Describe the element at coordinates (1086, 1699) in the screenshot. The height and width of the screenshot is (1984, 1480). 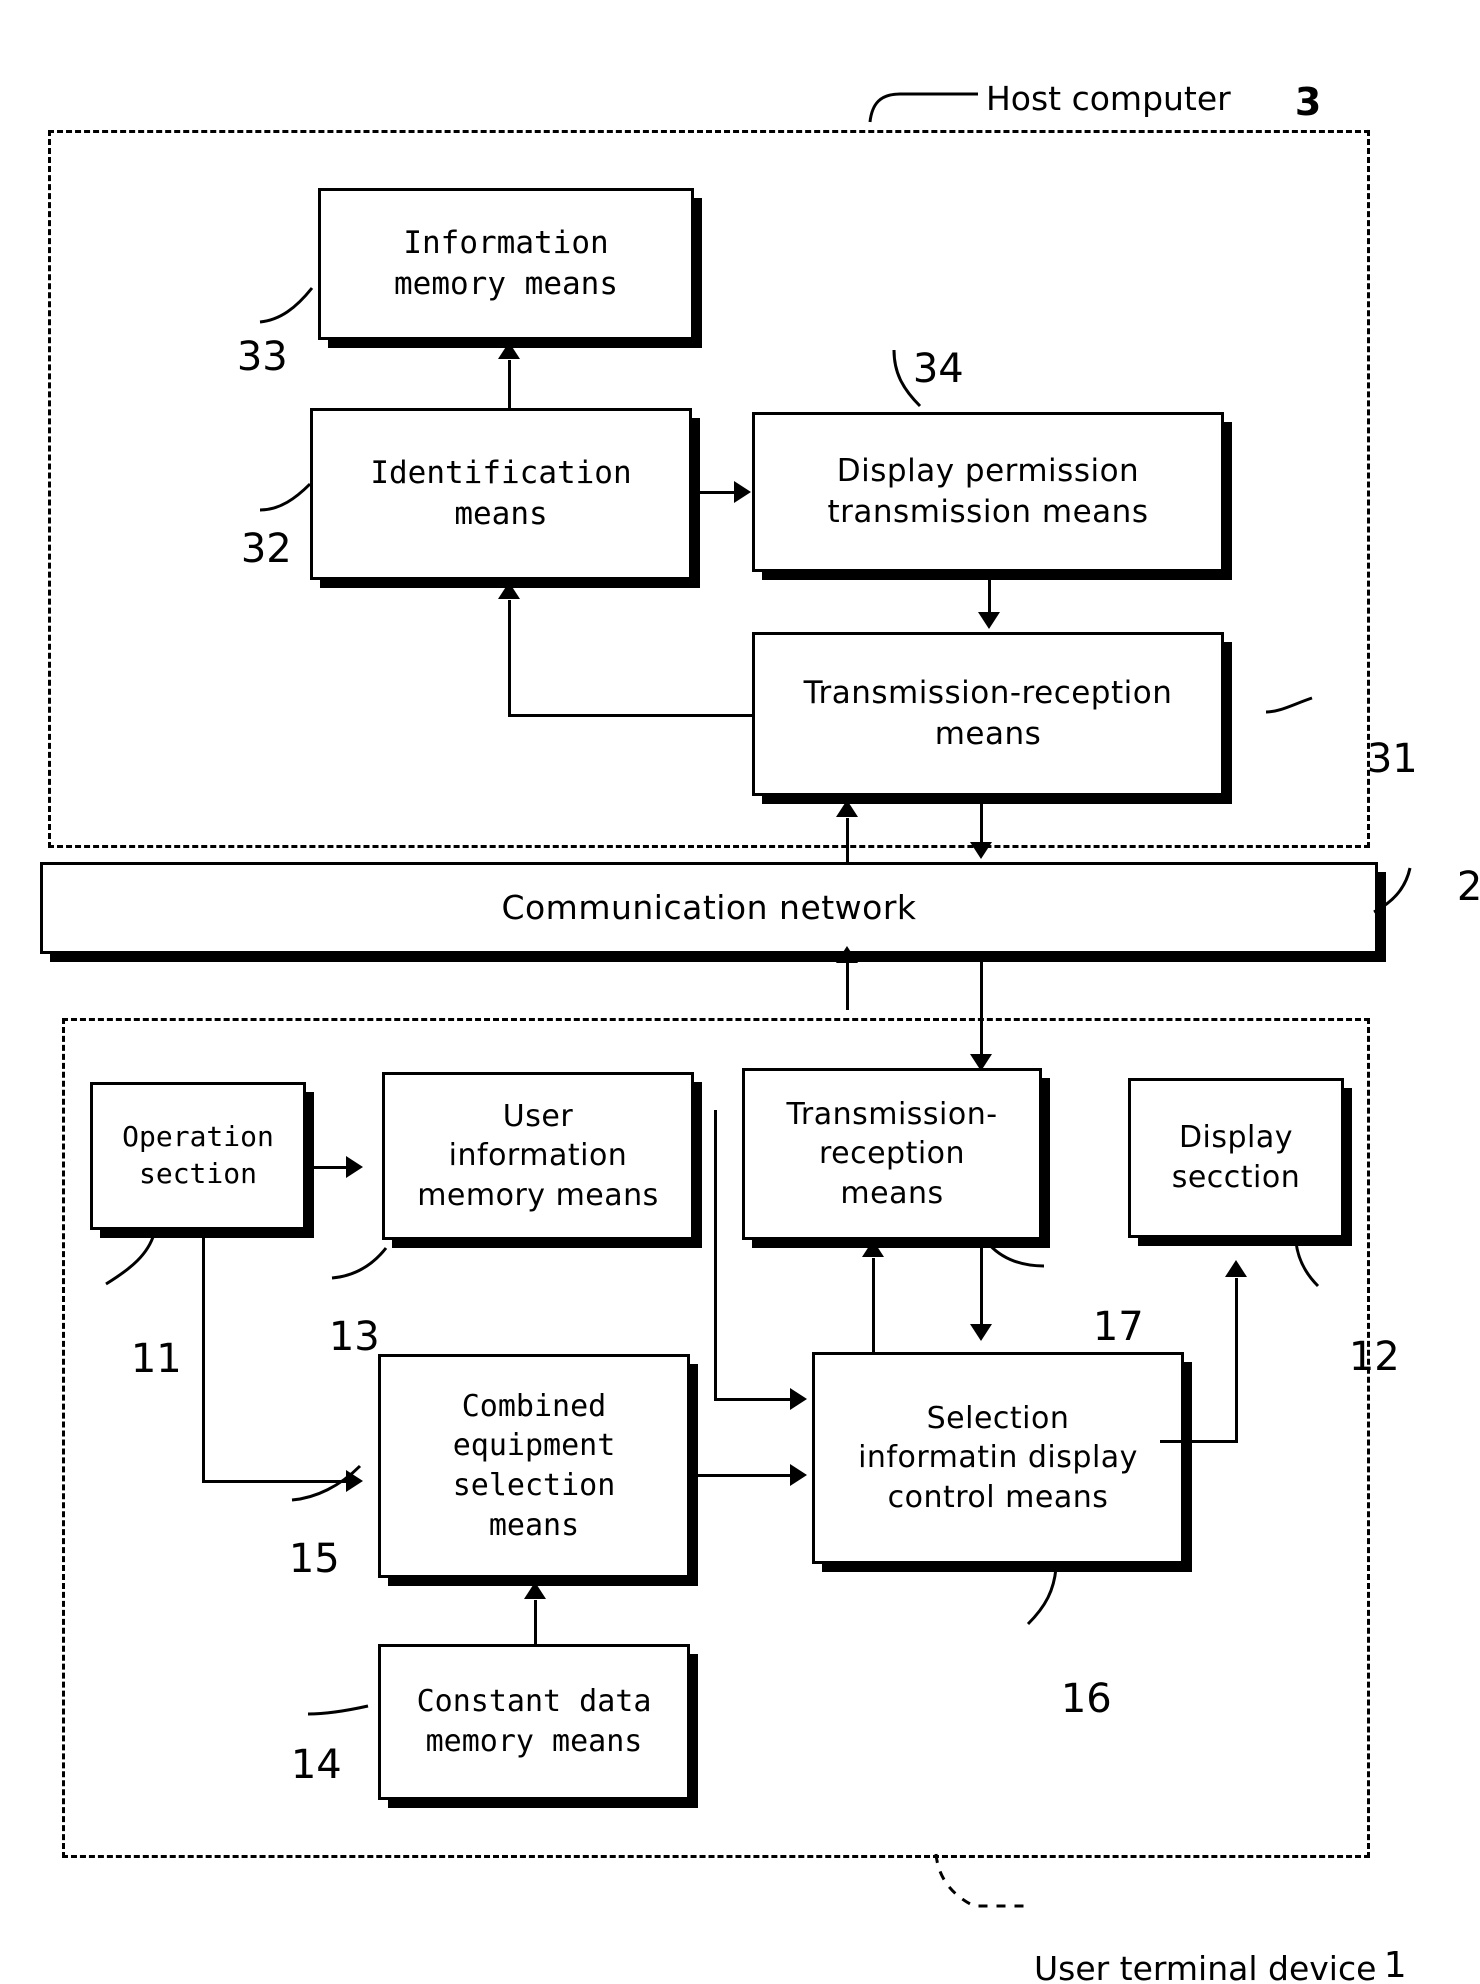
I see `ref-16-text: 16` at that location.